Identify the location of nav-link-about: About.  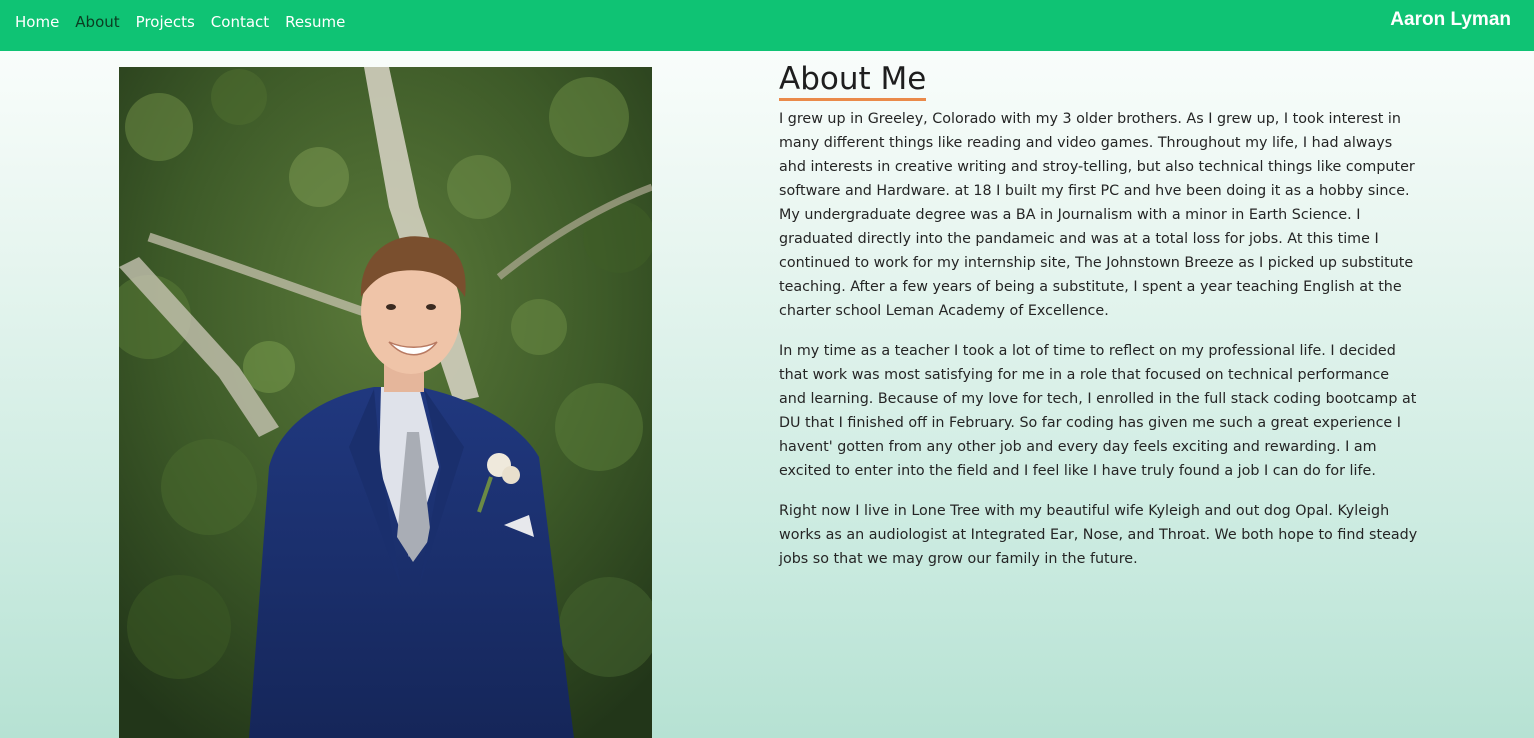
(97, 22).